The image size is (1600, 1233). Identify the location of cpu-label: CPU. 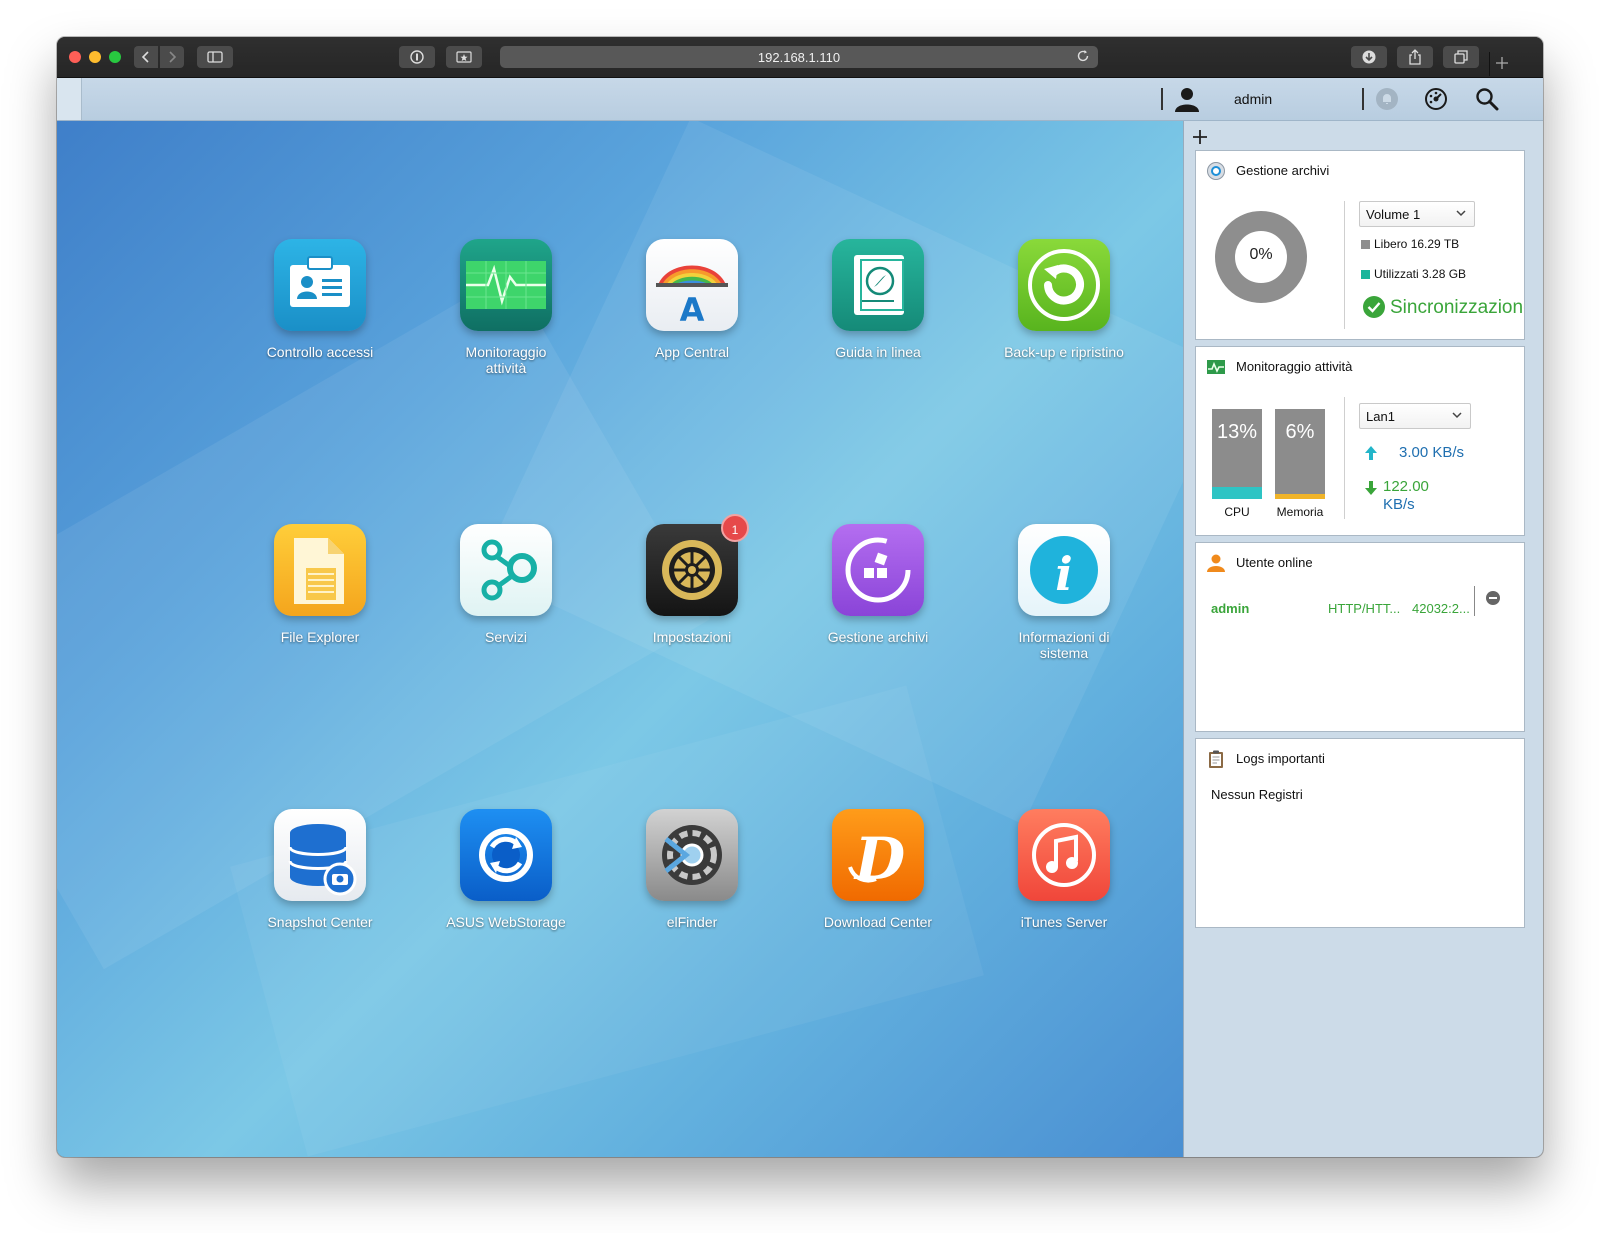
(1237, 512).